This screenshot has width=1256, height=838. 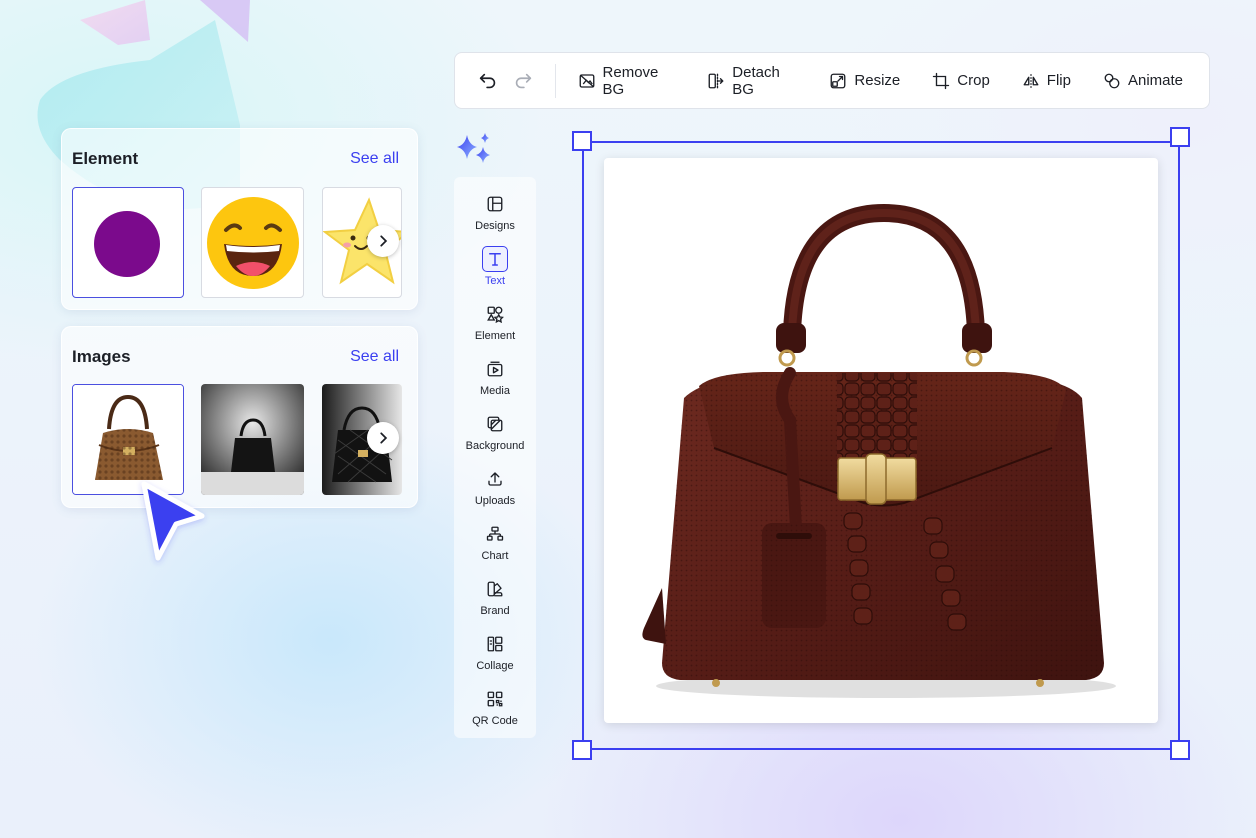 What do you see at coordinates (586, 80) in the screenshot?
I see `remove-bg-icon` at bounding box center [586, 80].